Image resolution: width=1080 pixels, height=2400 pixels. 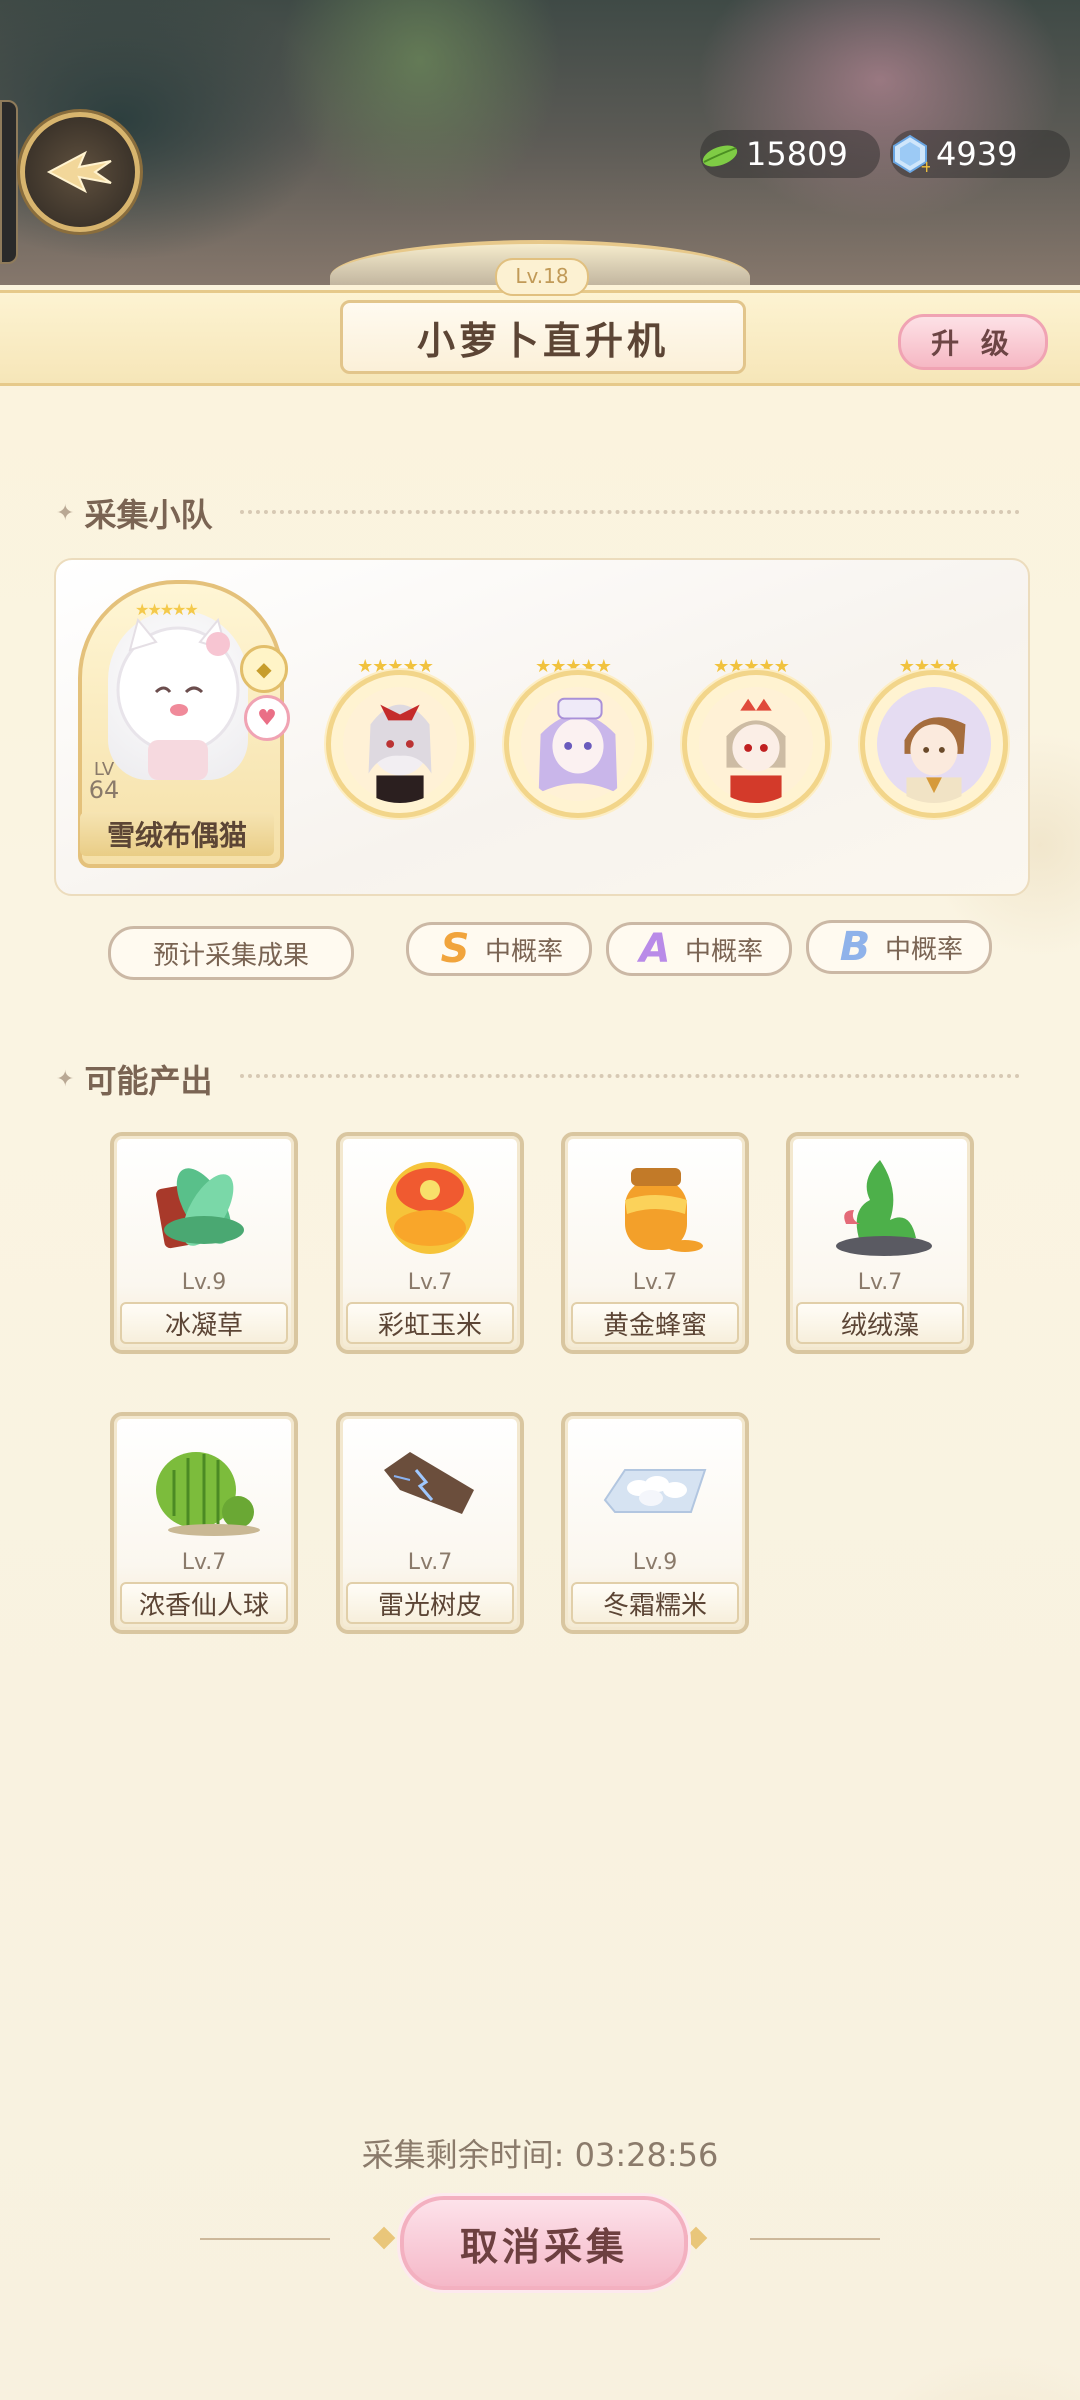 I want to click on leader-level: LV 64, so click(x=104, y=782).